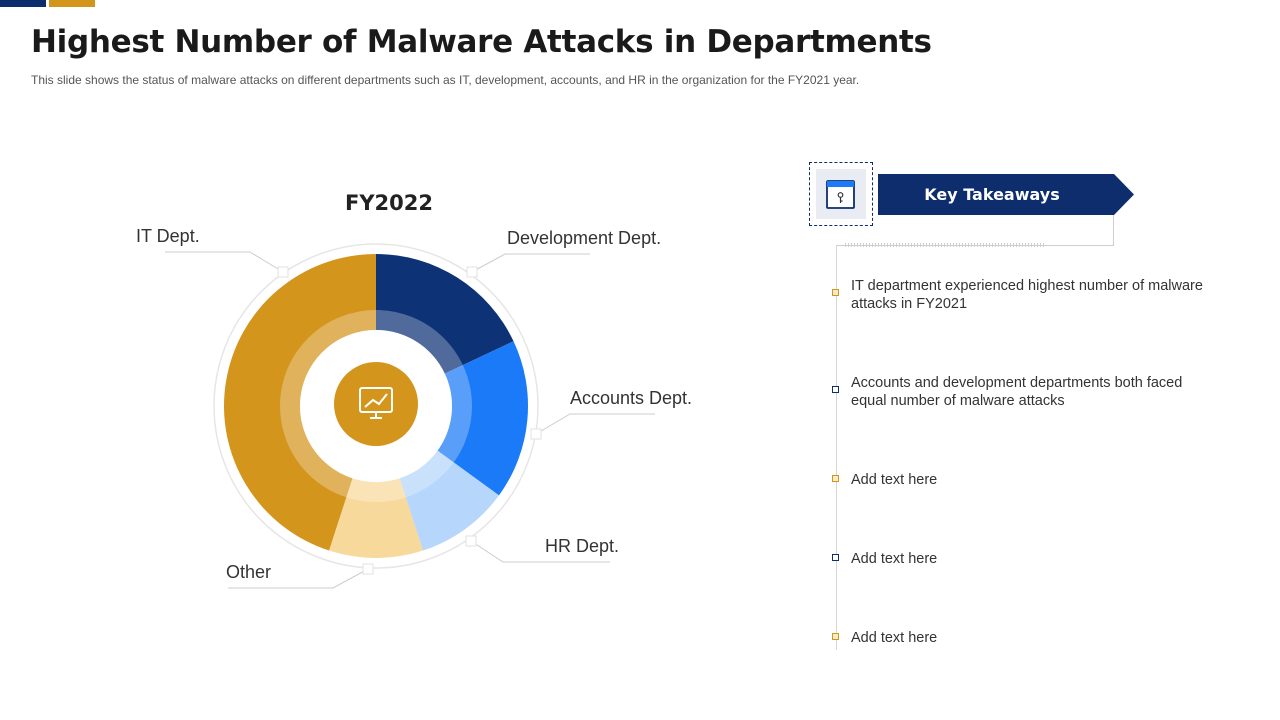 This screenshot has width=1280, height=720. Describe the element at coordinates (841, 194) in the screenshot. I see `key-document-icon` at that location.